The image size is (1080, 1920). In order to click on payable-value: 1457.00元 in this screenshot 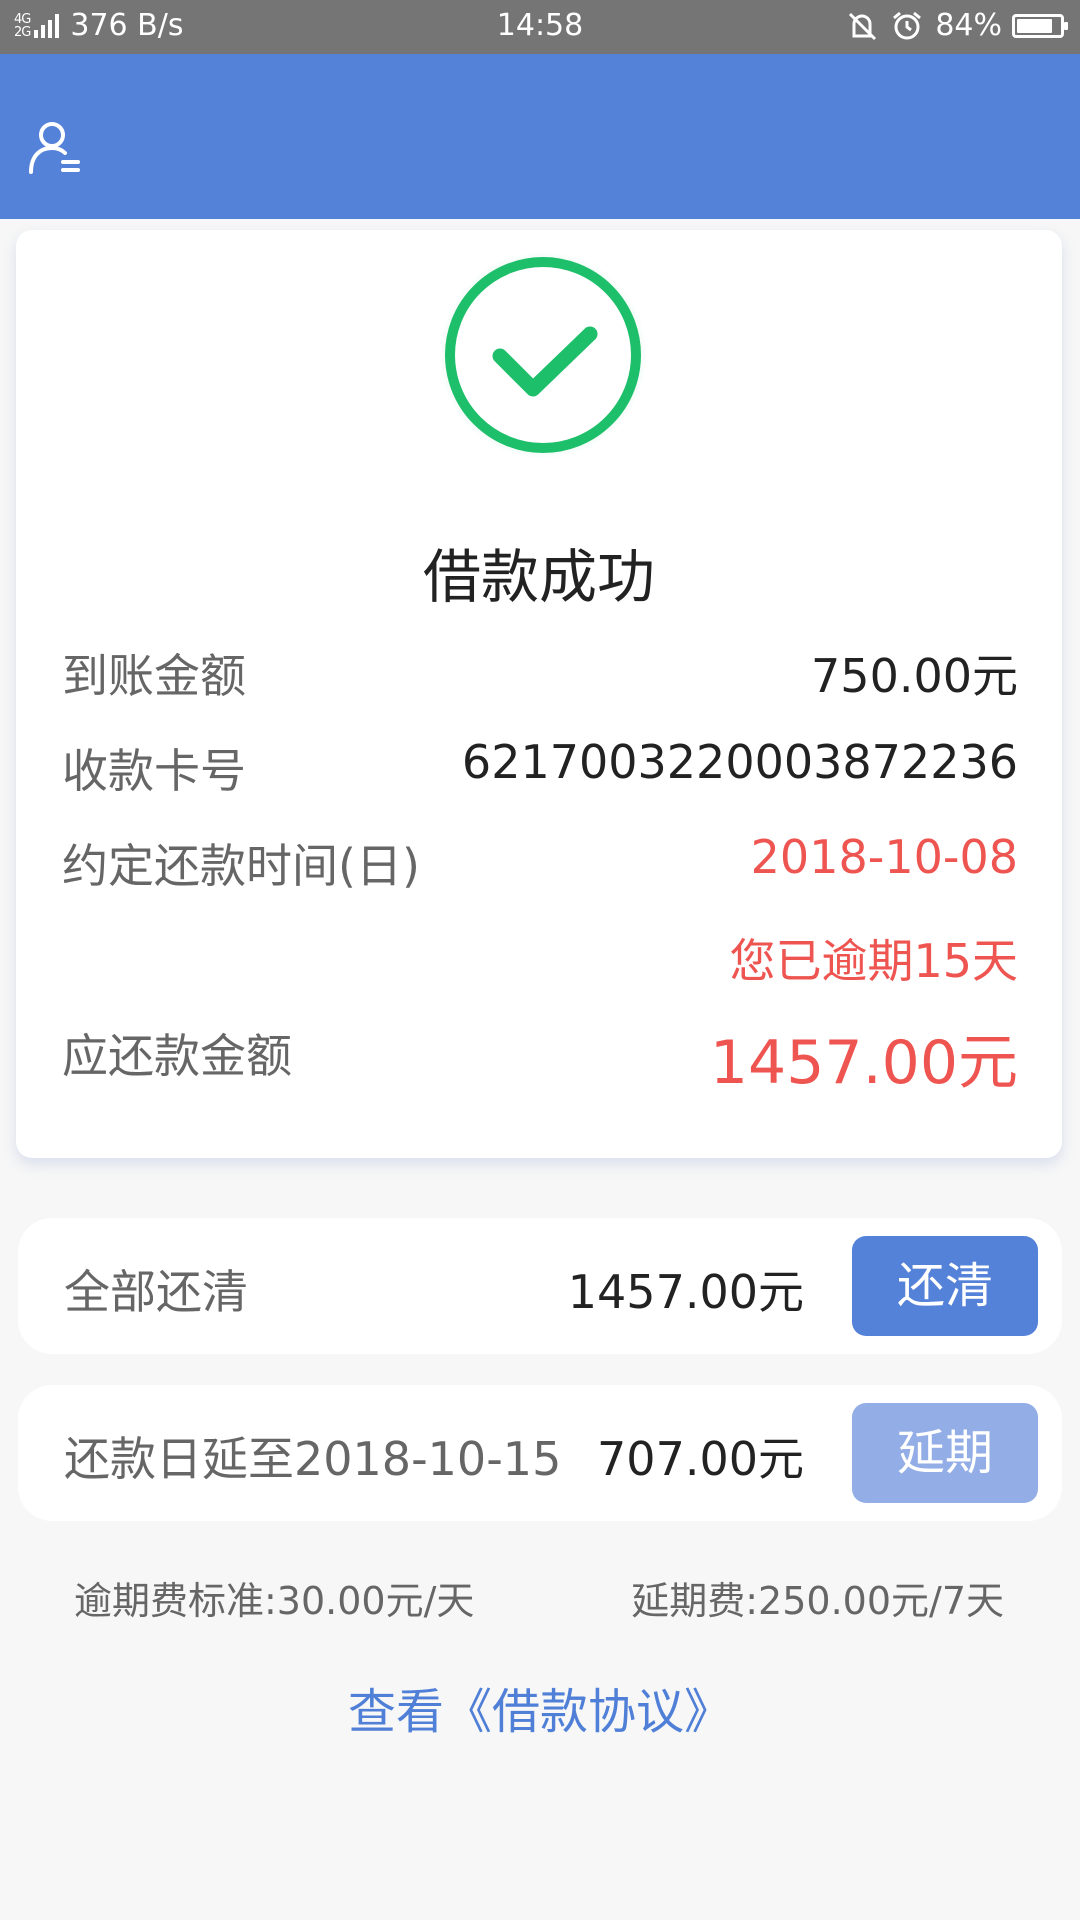, I will do `click(863, 1063)`.